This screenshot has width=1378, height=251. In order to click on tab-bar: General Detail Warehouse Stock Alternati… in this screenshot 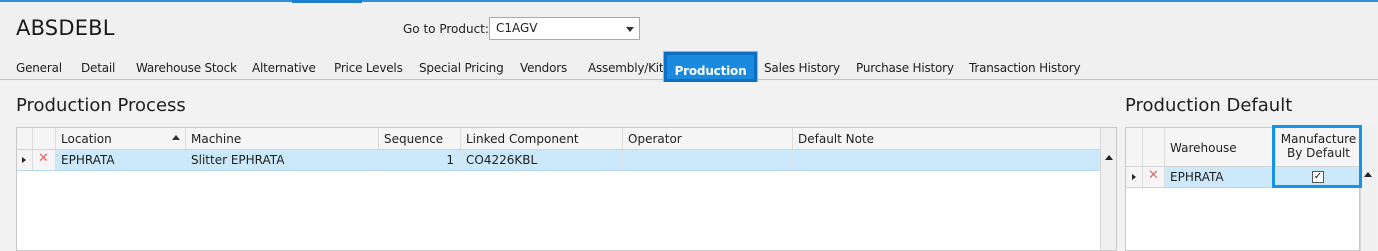, I will do `click(689, 67)`.